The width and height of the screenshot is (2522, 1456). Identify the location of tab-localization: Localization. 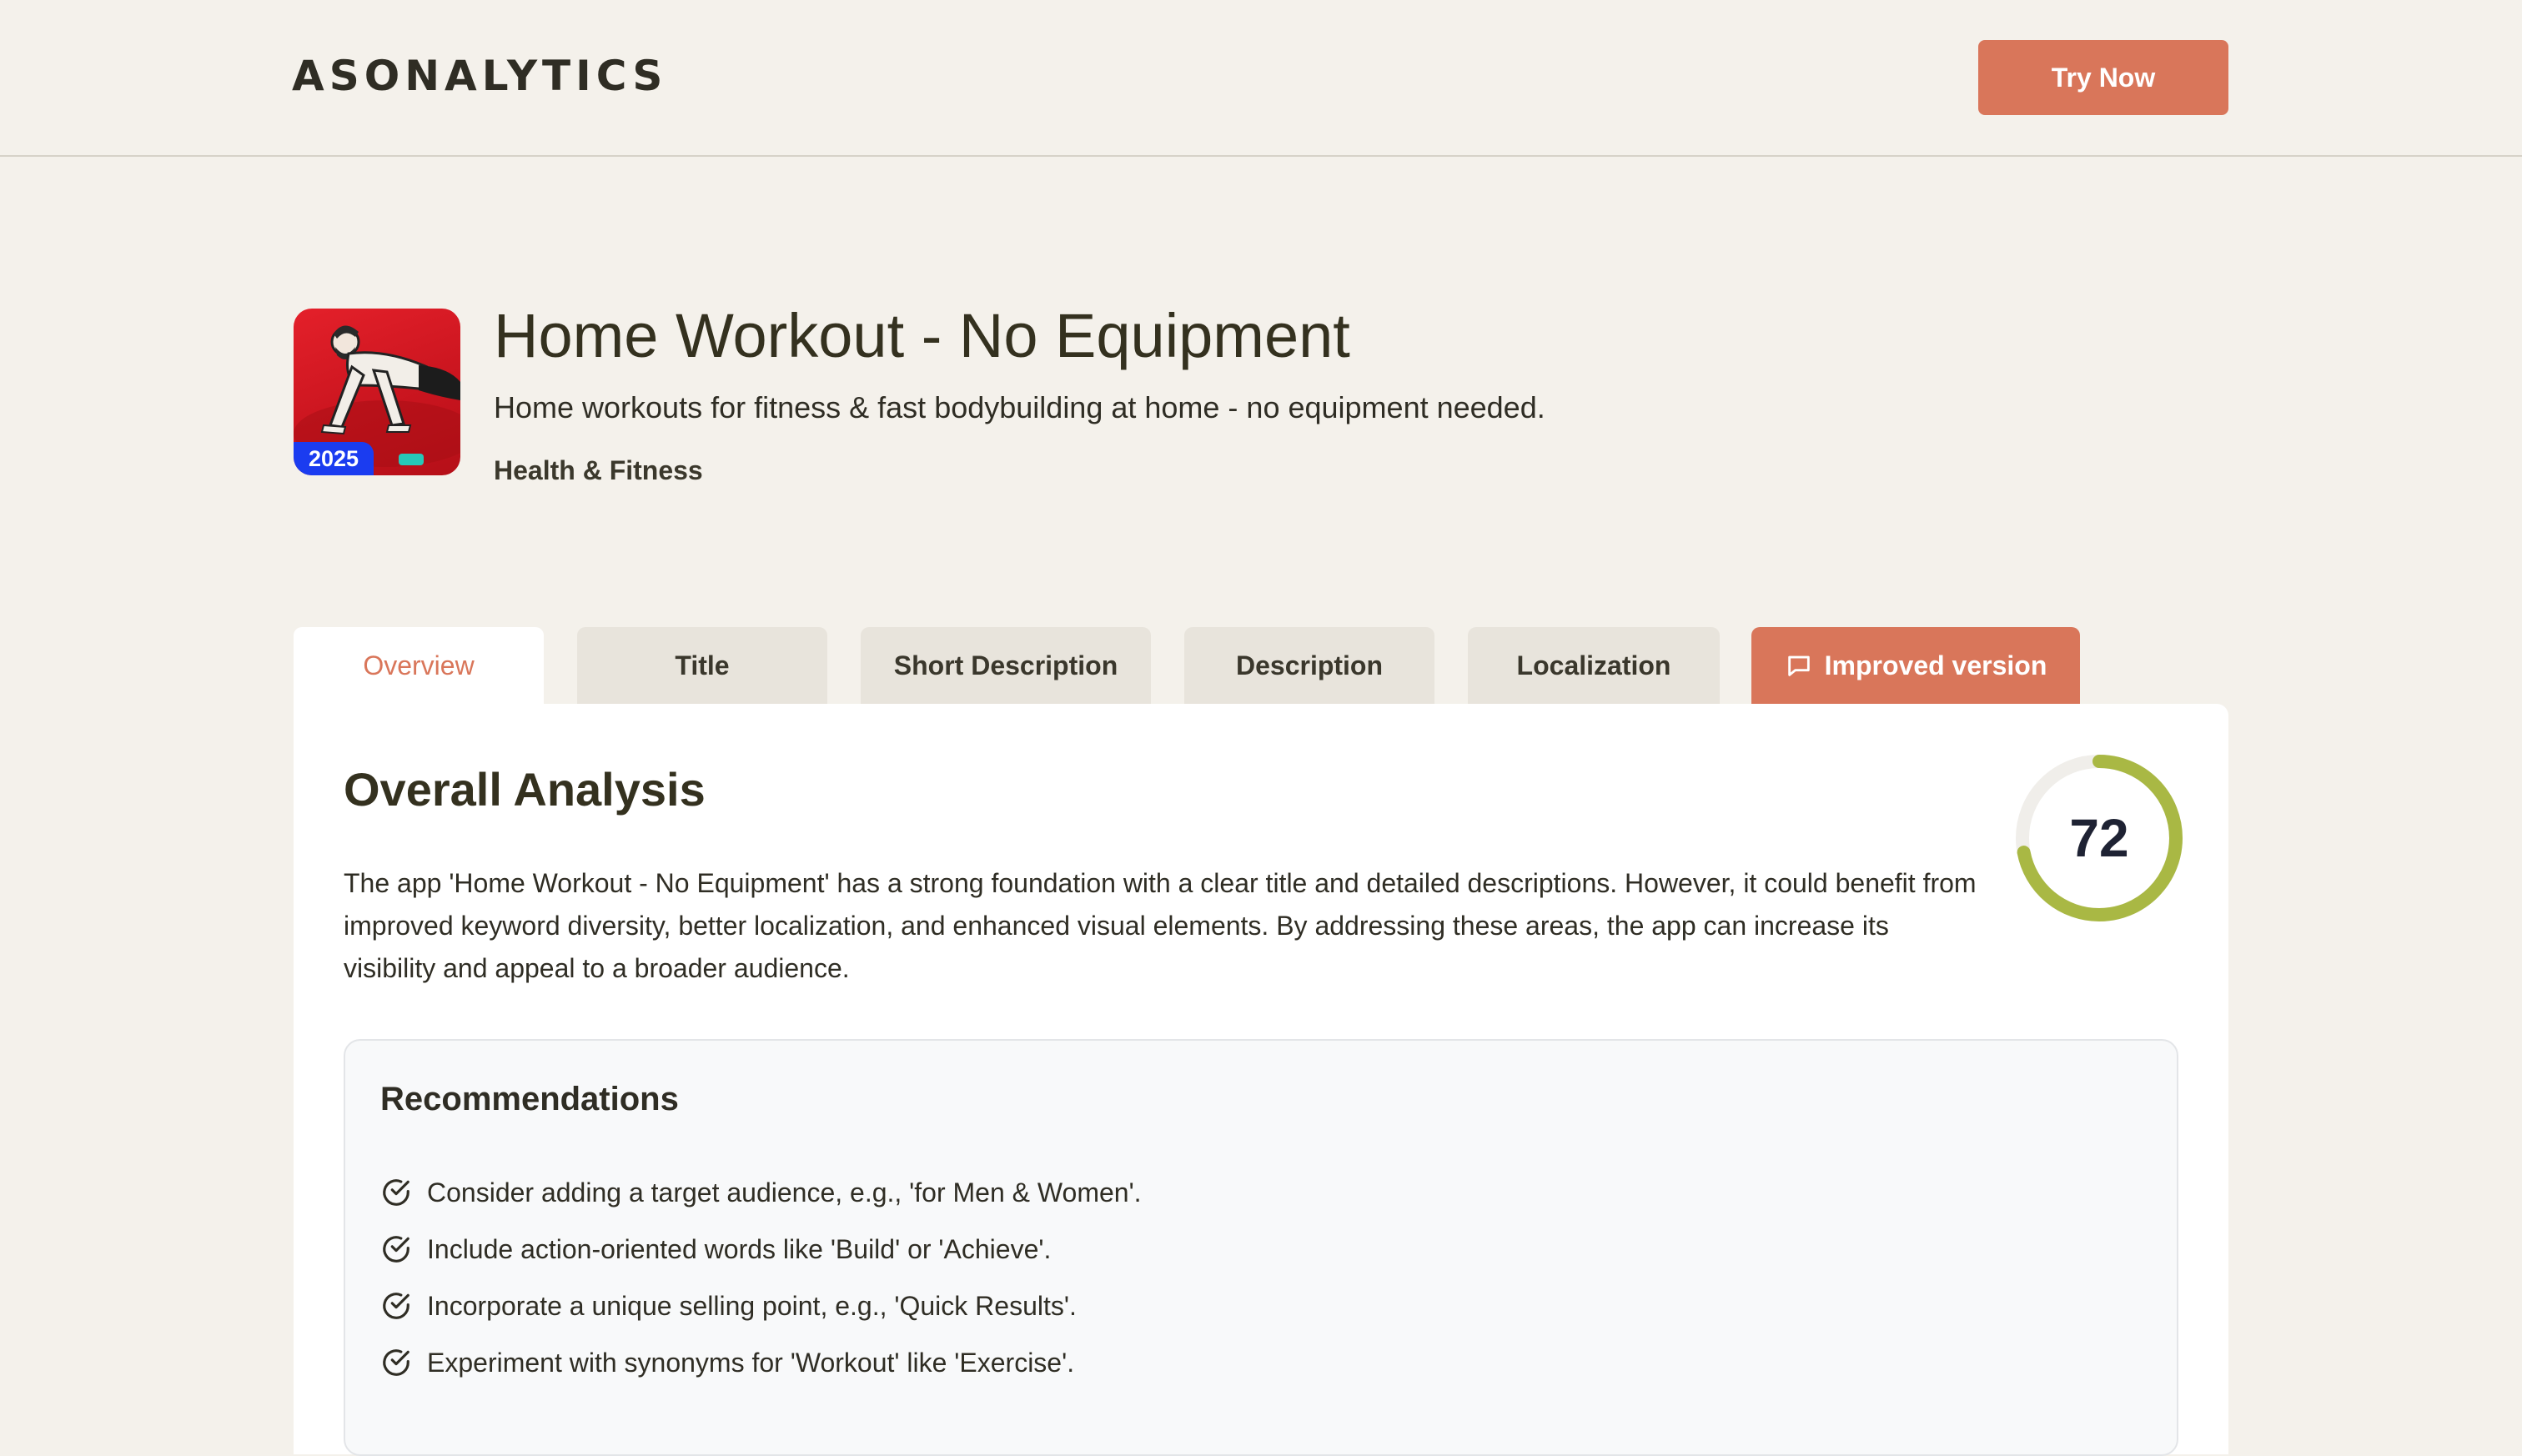
(1594, 665).